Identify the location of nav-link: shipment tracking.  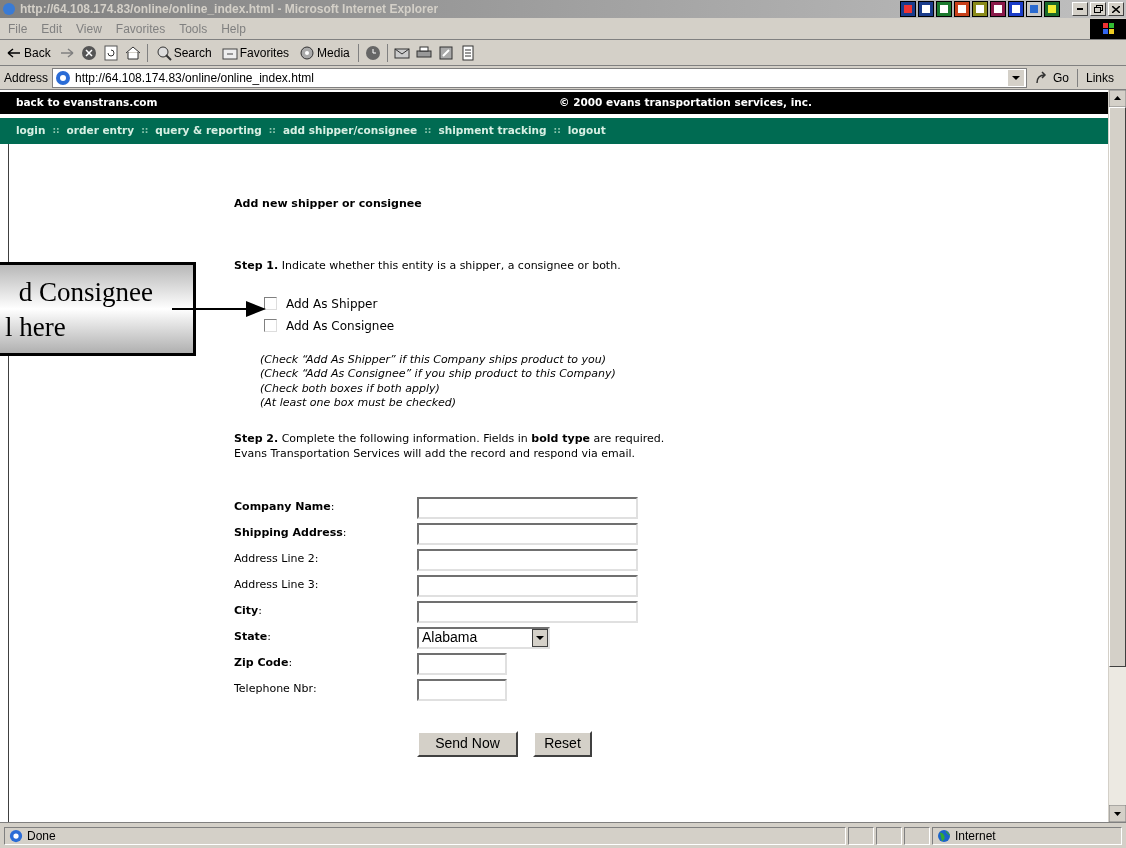
(492, 131).